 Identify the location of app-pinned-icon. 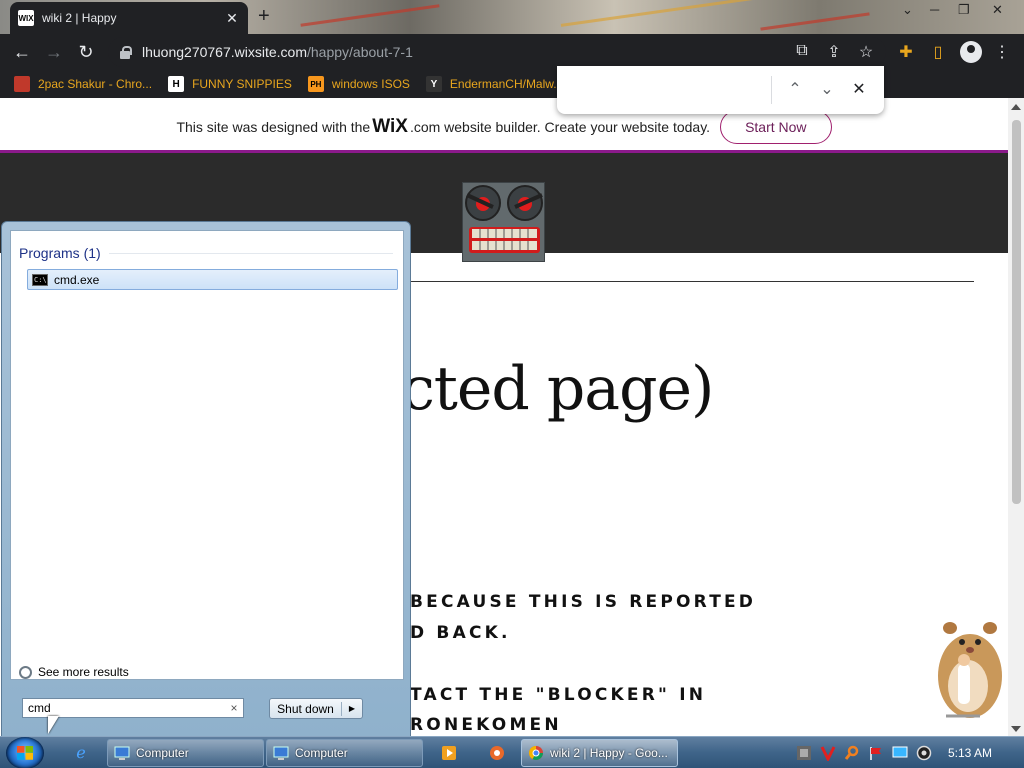
(497, 753).